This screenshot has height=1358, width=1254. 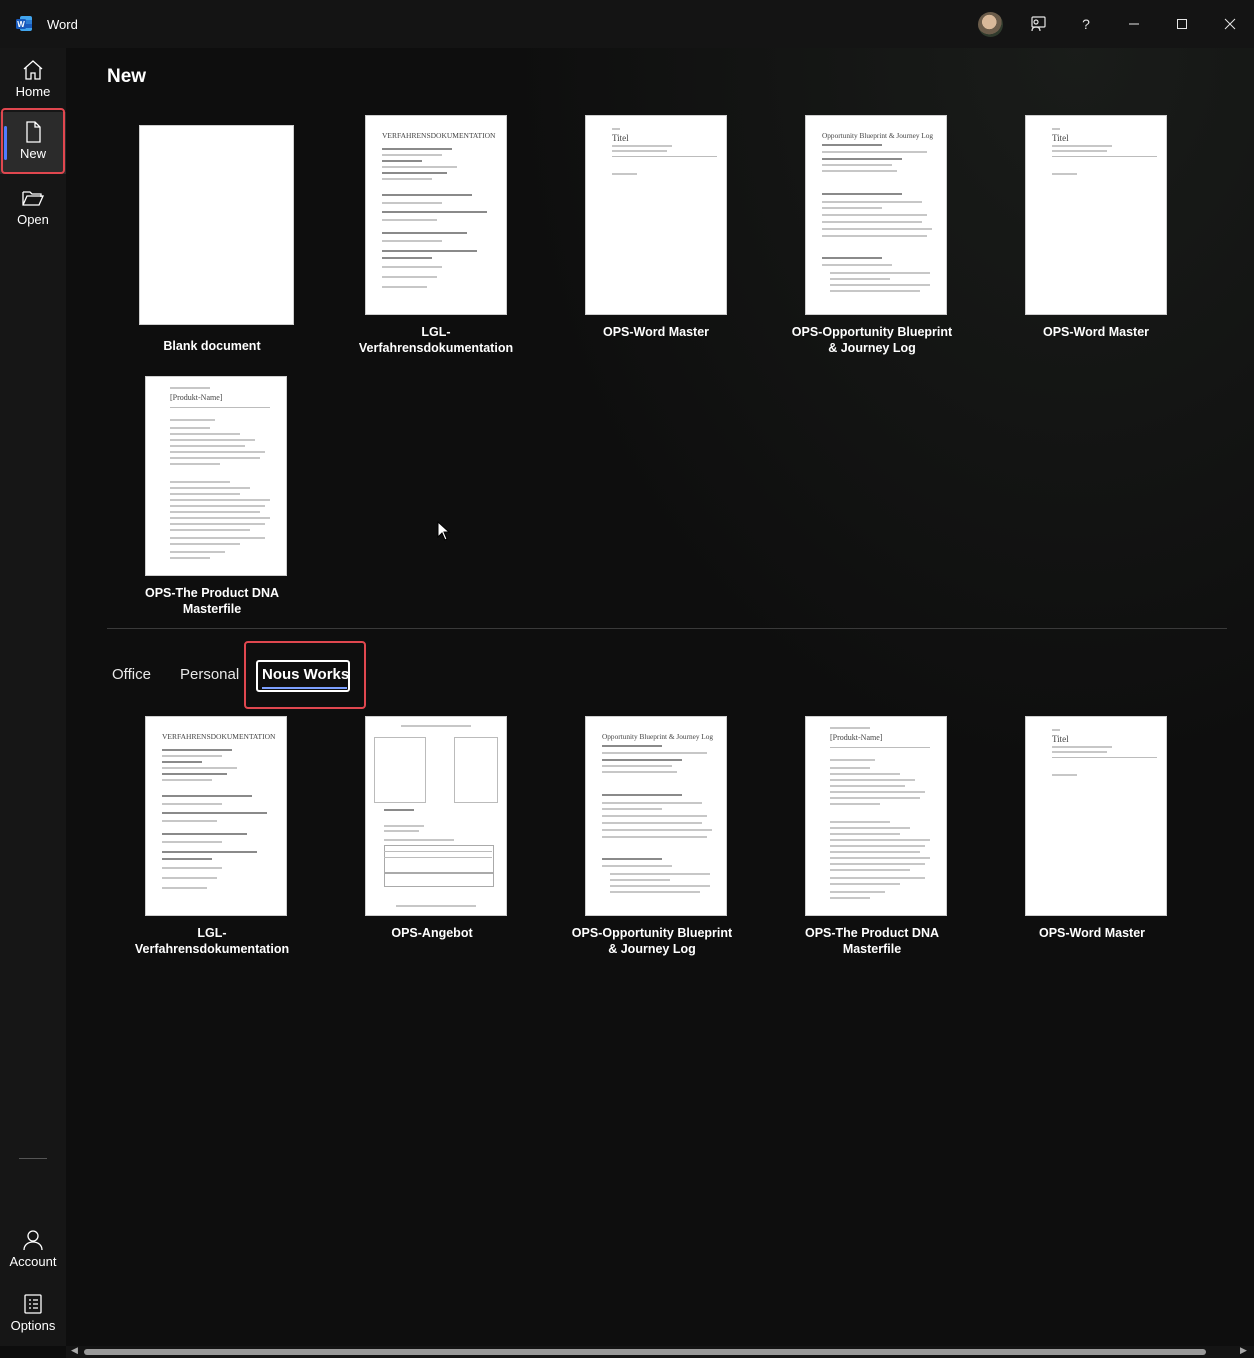 What do you see at coordinates (627, 24) in the screenshot?
I see `title-bar: W Word ?` at bounding box center [627, 24].